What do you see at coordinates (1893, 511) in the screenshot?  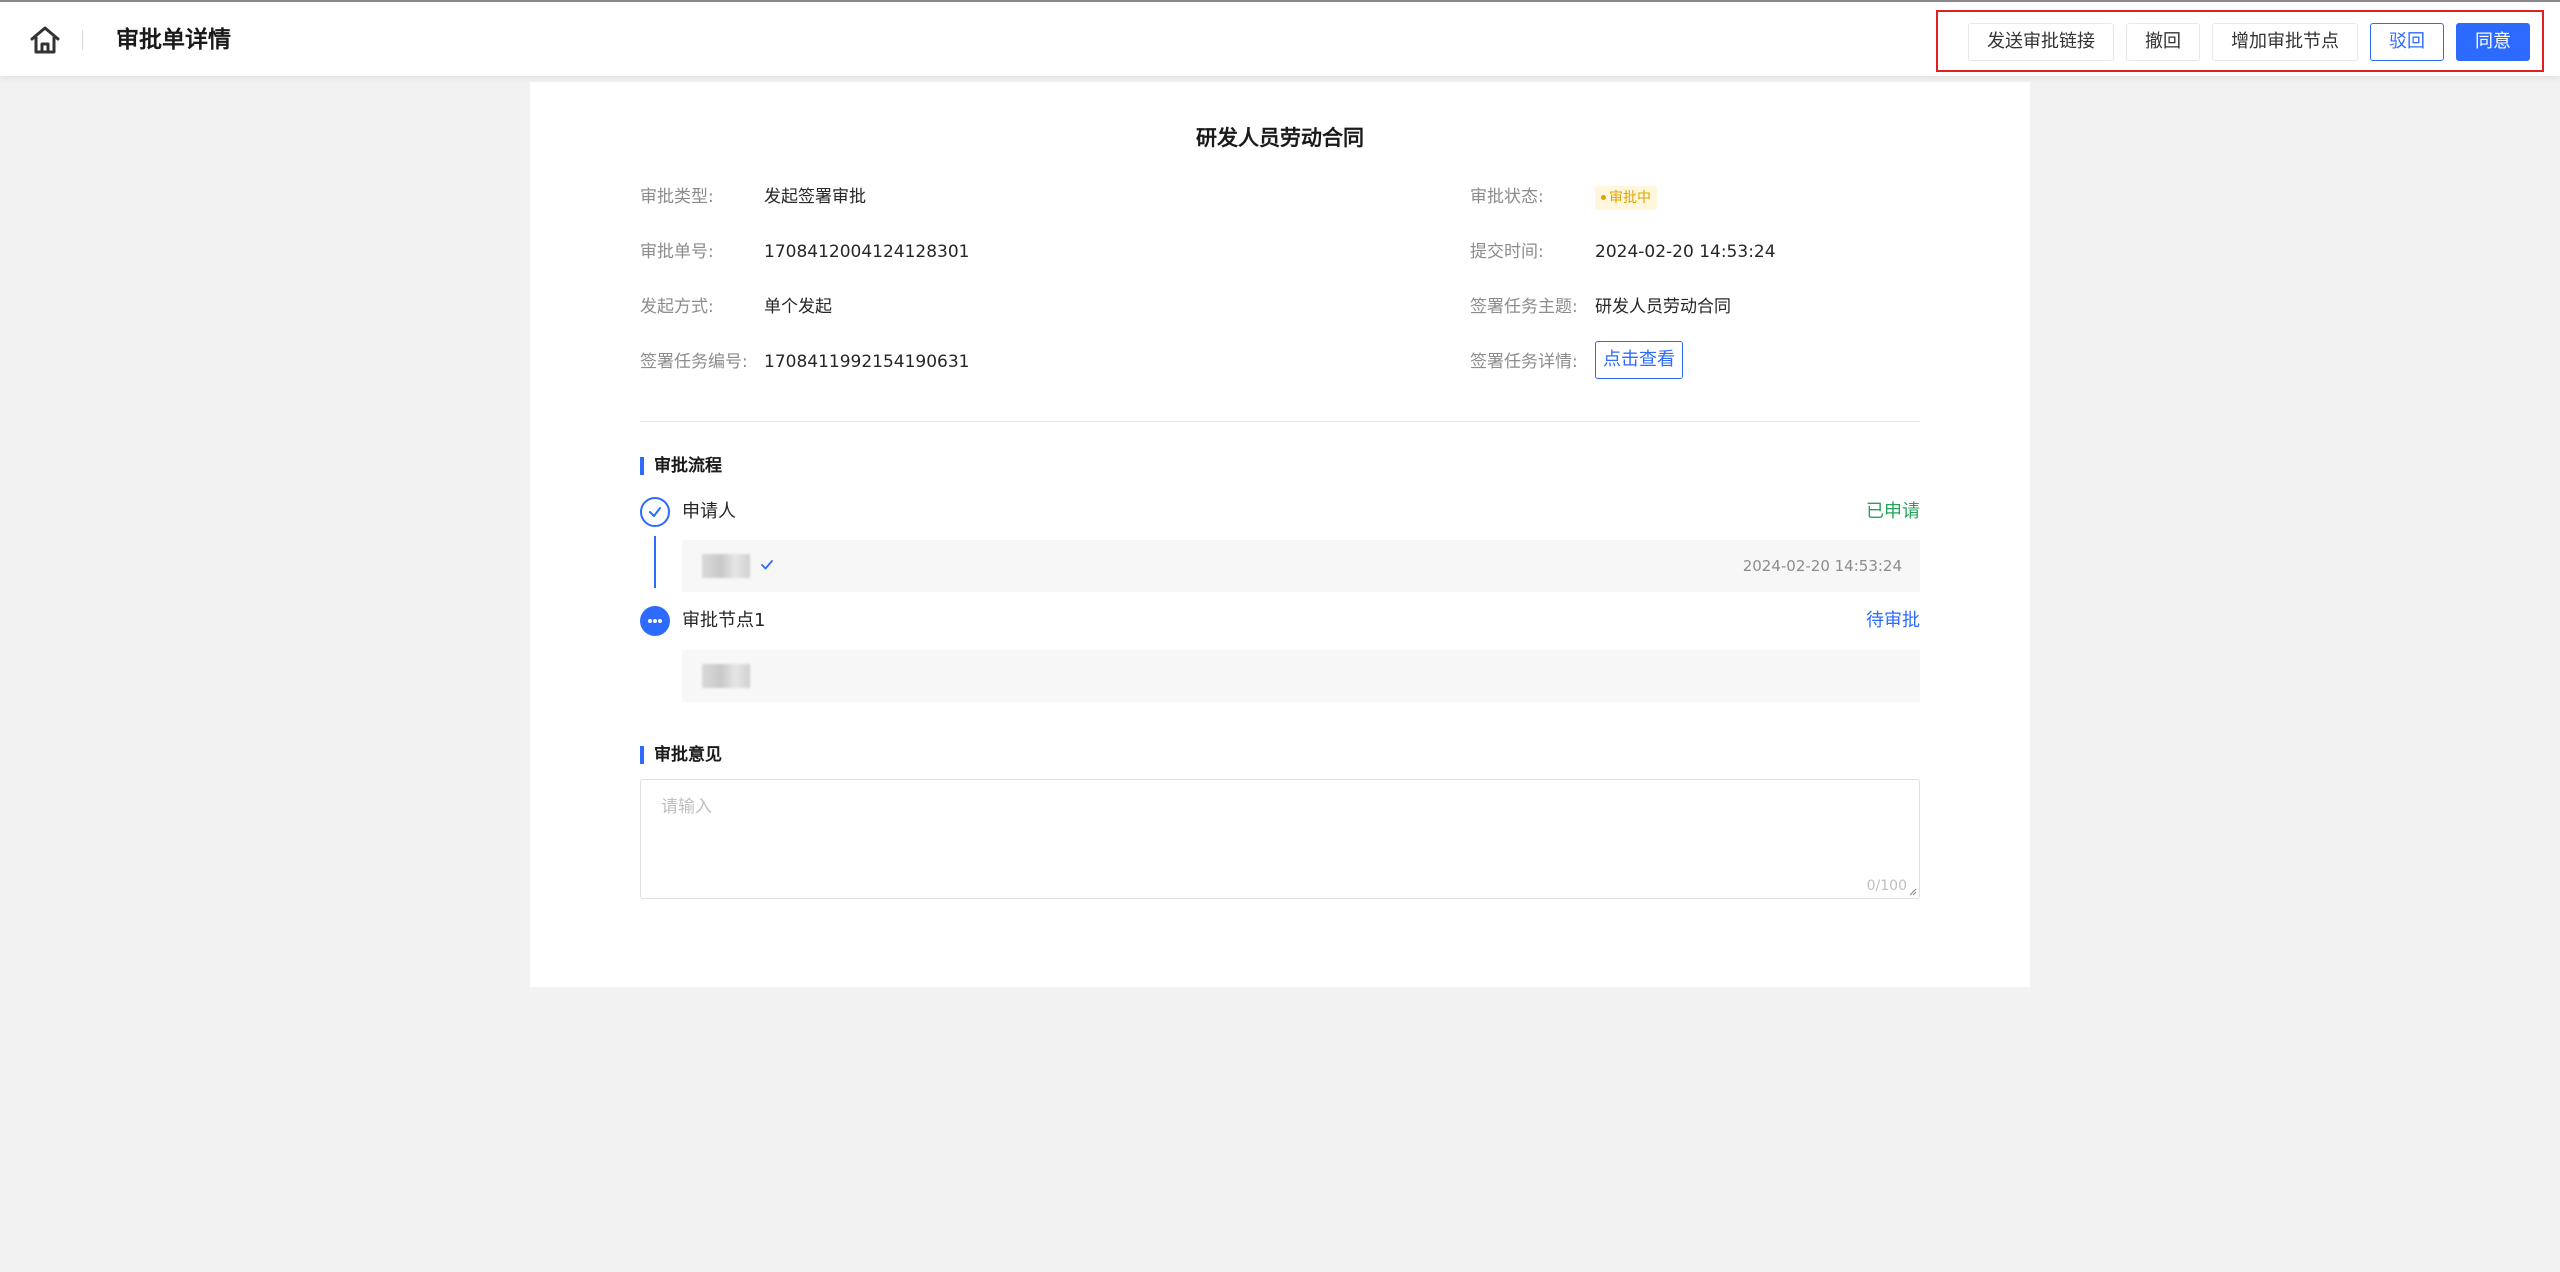 I see `step-applicant-status: 已申请` at bounding box center [1893, 511].